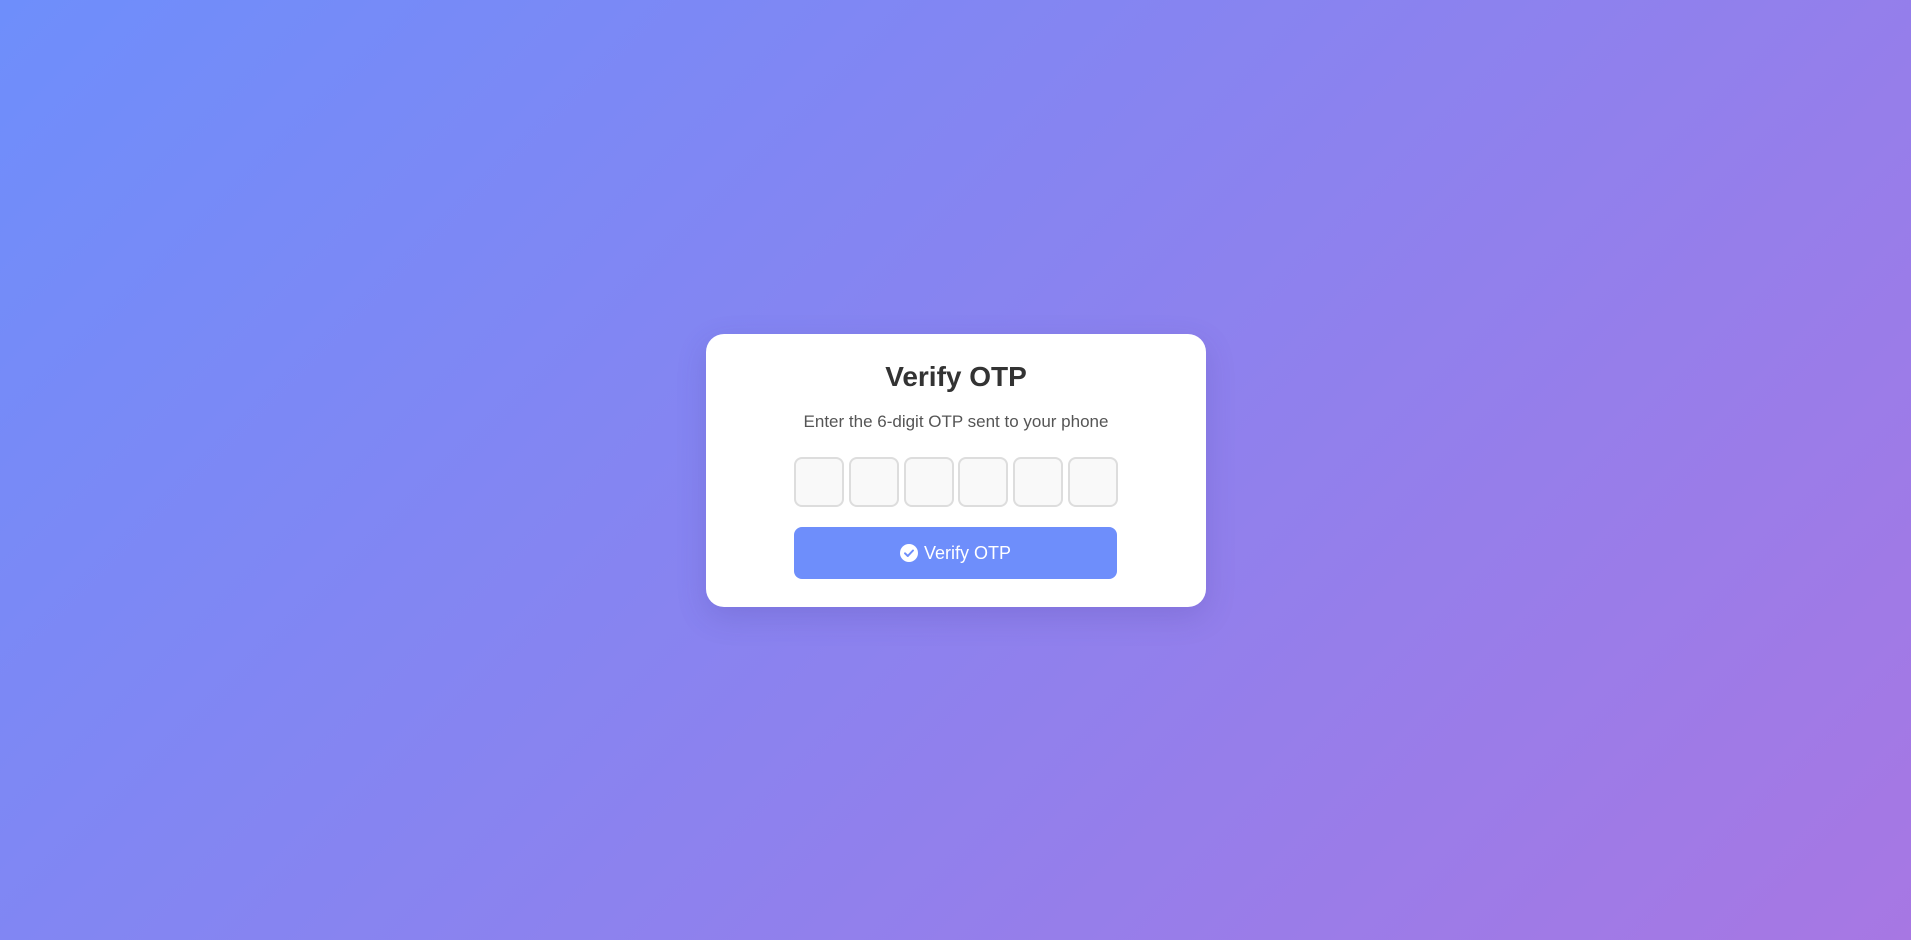  I want to click on verify-otp-button: Verify OTP, so click(955, 553).